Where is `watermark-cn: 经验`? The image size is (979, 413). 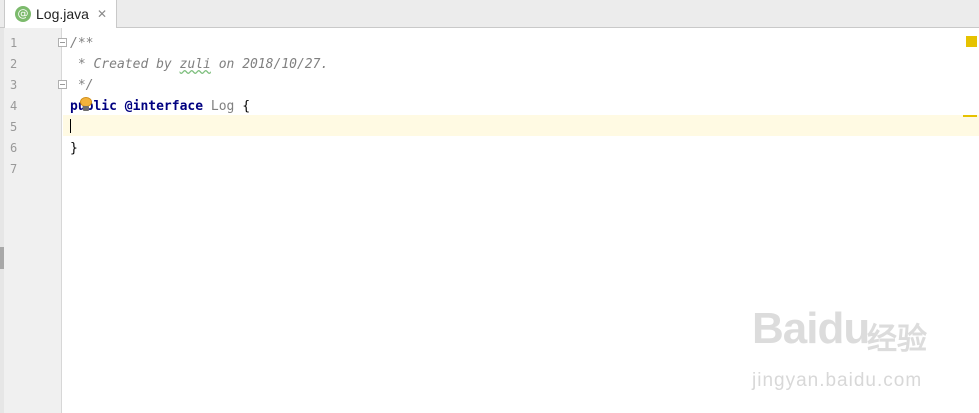
watermark-cn: 经验 is located at coordinates (897, 339).